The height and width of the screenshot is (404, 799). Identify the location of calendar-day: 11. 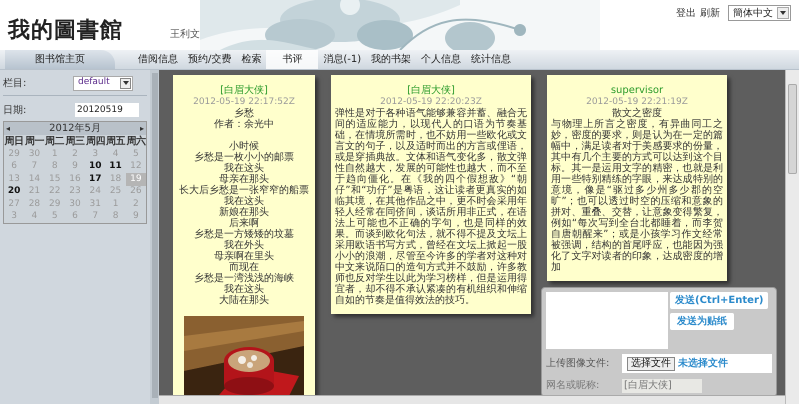
(115, 166).